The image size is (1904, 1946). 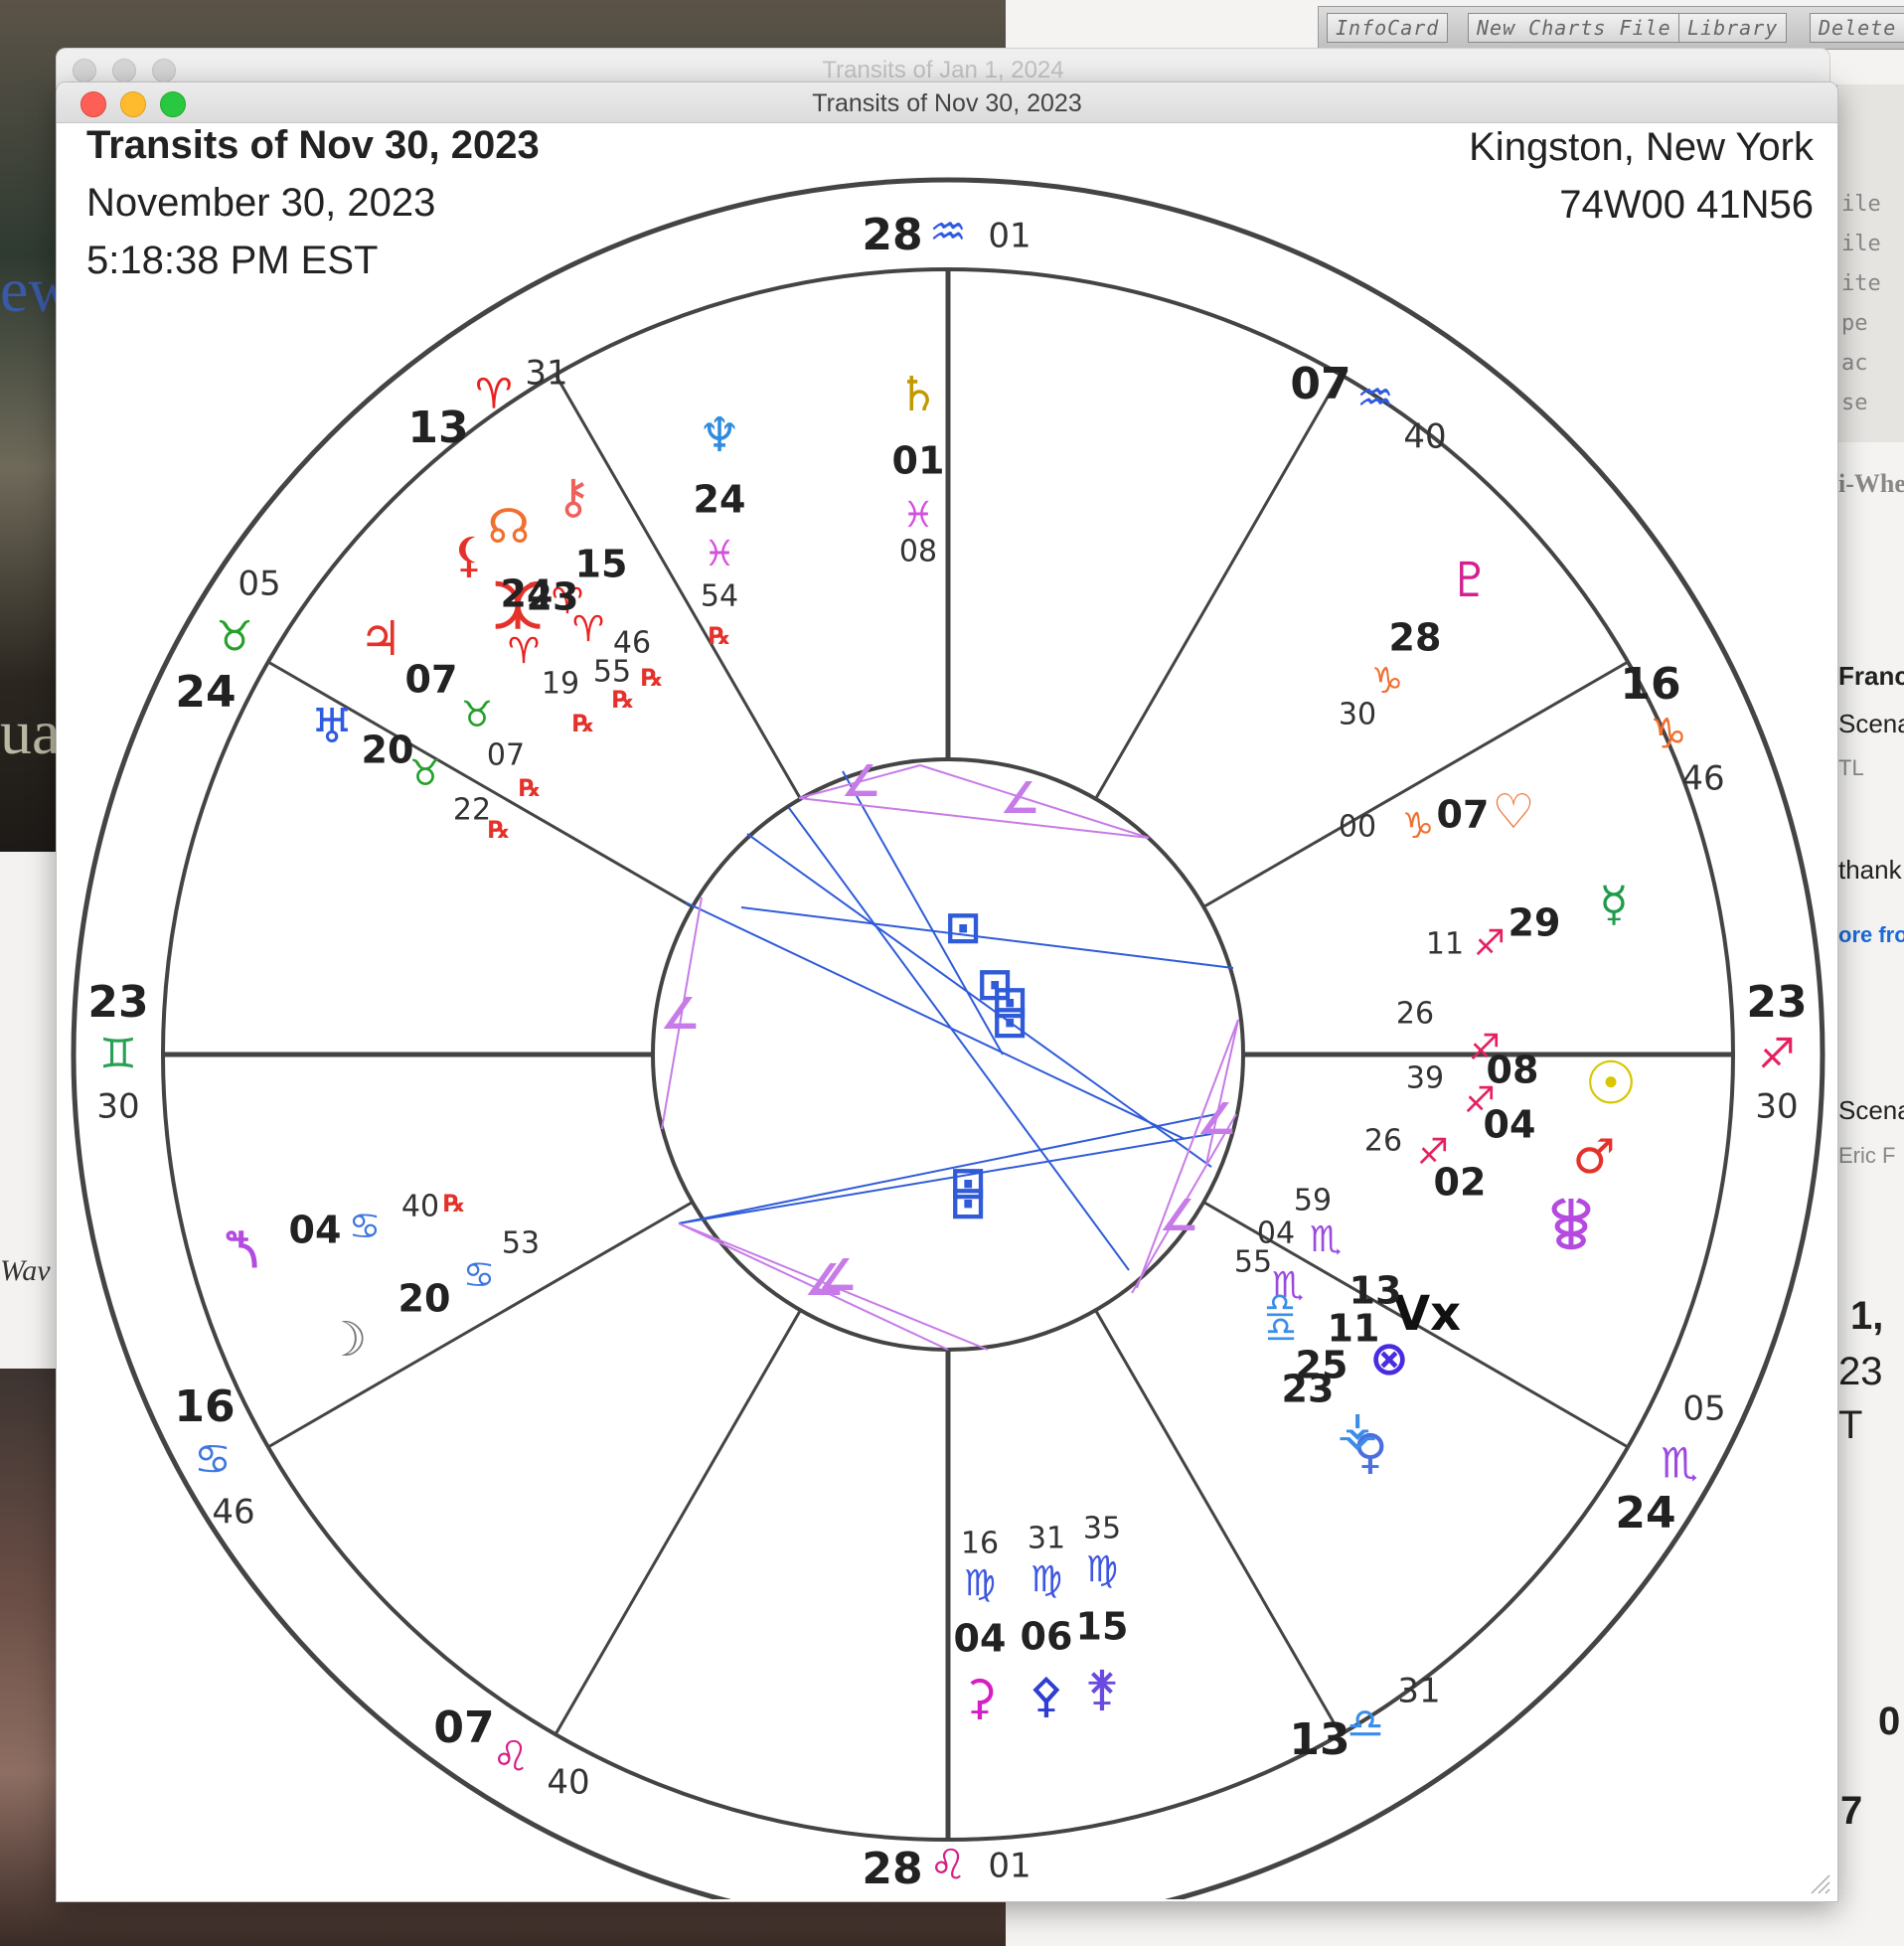 I want to click on aspect-hub, so click(x=948, y=1054).